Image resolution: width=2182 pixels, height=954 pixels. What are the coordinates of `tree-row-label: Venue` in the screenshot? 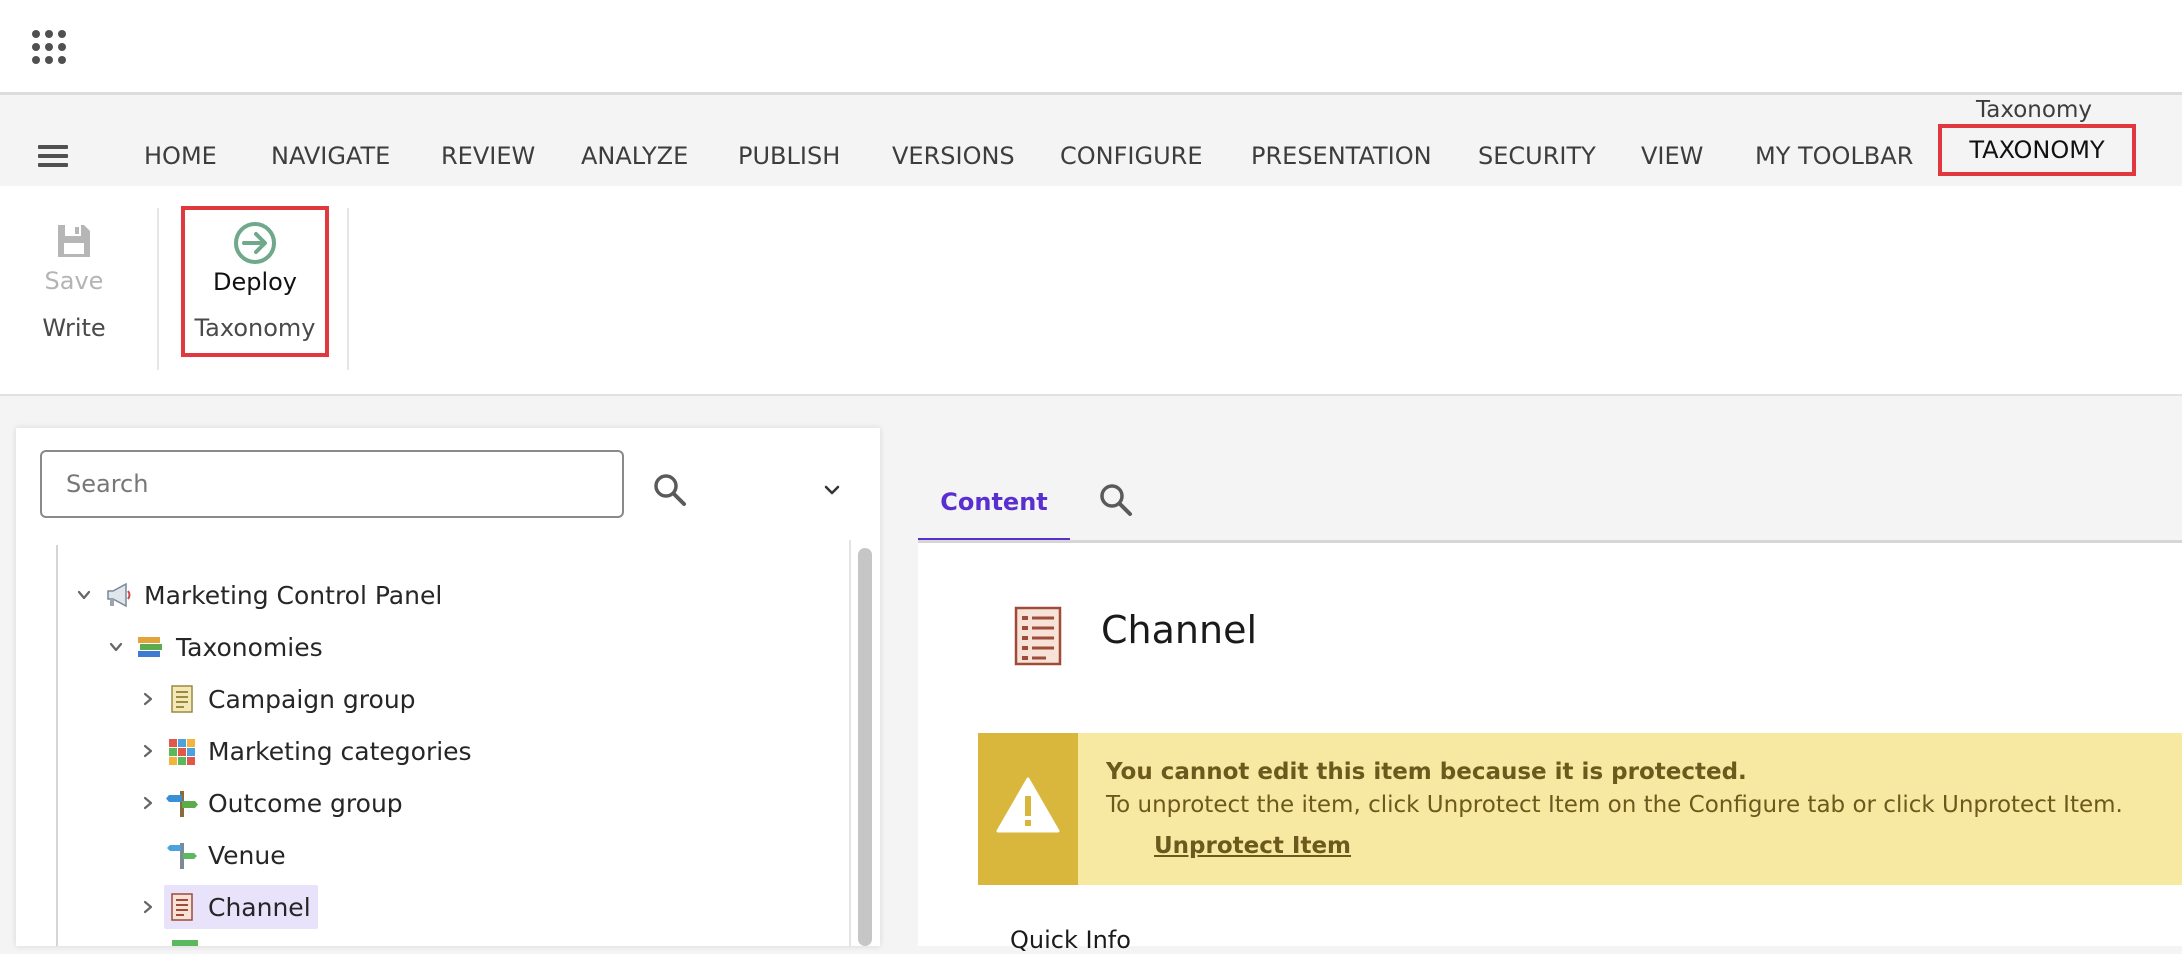 It's located at (247, 855).